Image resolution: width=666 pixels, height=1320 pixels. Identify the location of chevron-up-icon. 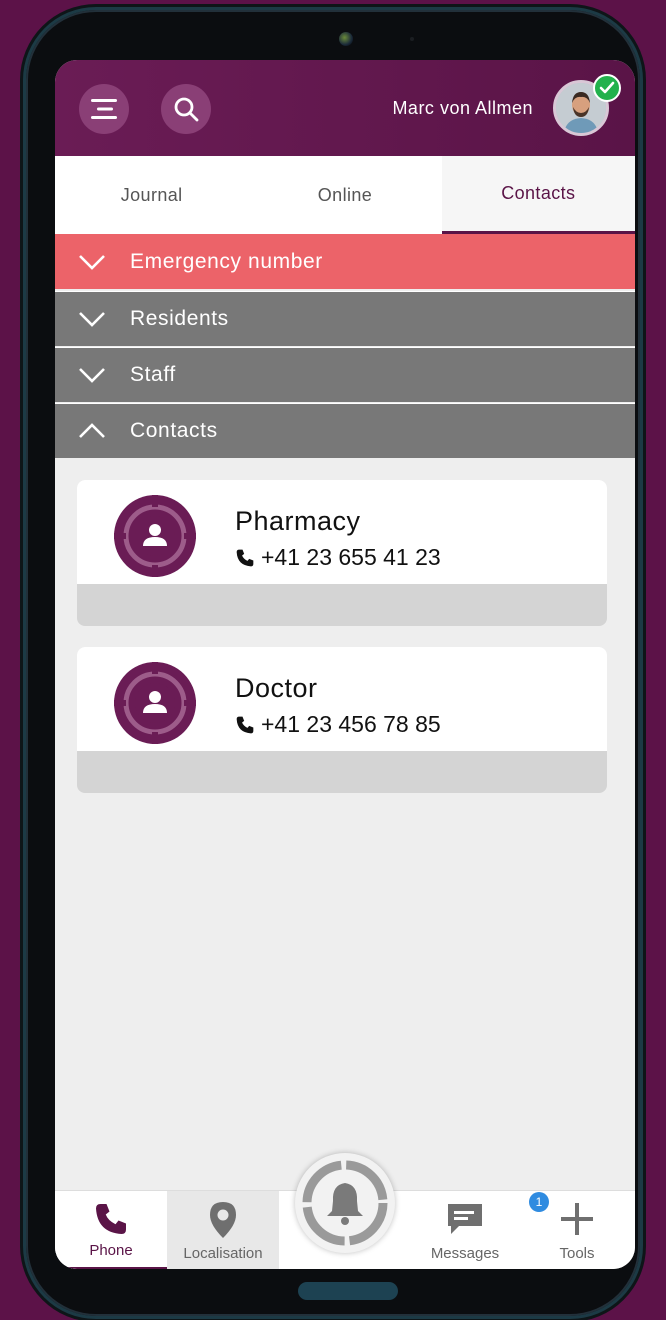
(92, 430).